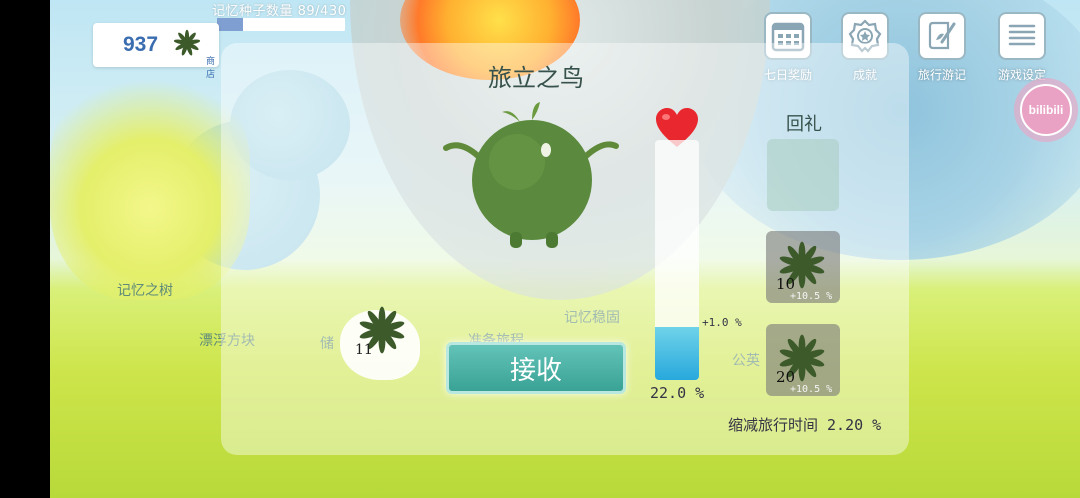 The height and width of the screenshot is (498, 1080). Describe the element at coordinates (677, 393) in the screenshot. I see `gauge-percent: 22.0 %` at that location.